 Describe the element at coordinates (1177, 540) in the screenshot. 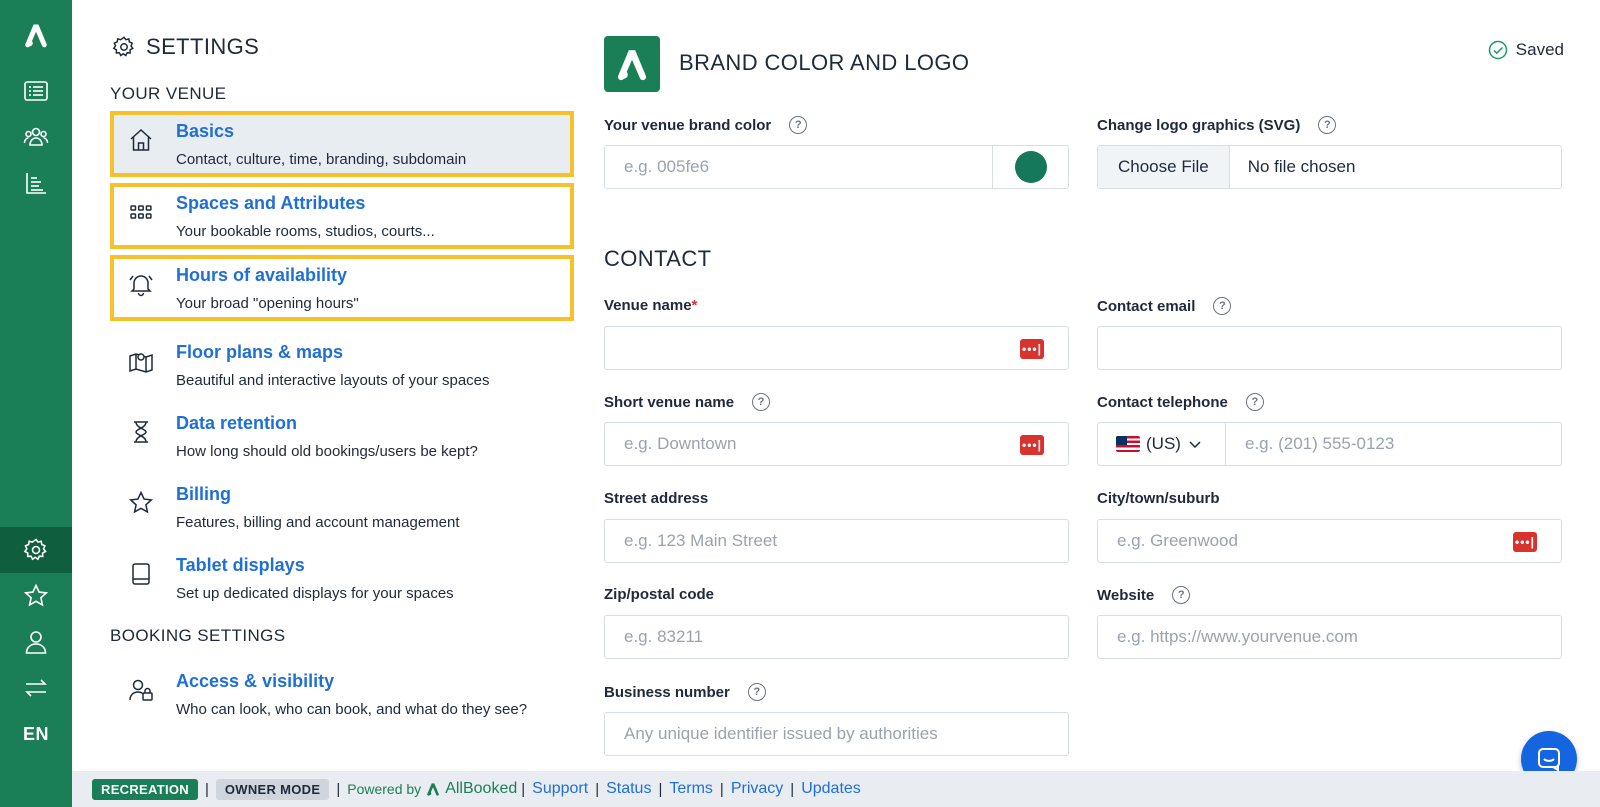

I see `input-placeholder: e.g. Greenwood` at that location.